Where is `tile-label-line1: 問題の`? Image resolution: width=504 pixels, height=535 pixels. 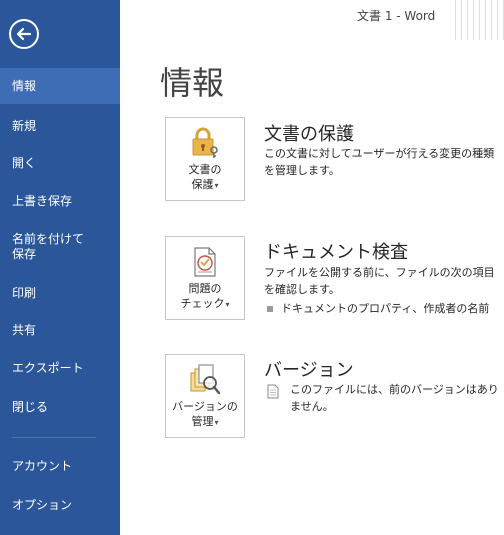
tile-label-line1: 問題の is located at coordinates (205, 288).